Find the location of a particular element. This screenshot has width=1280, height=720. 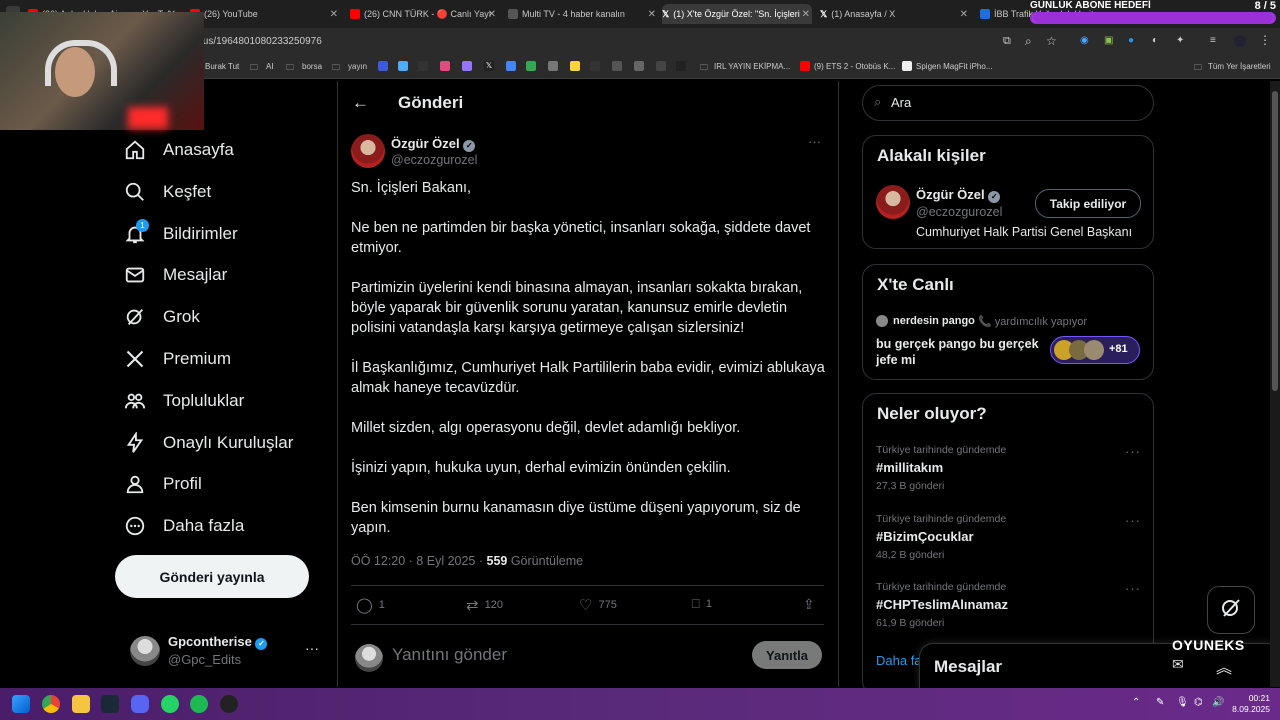

following-button: Takip ediliyor is located at coordinates (1088, 203).